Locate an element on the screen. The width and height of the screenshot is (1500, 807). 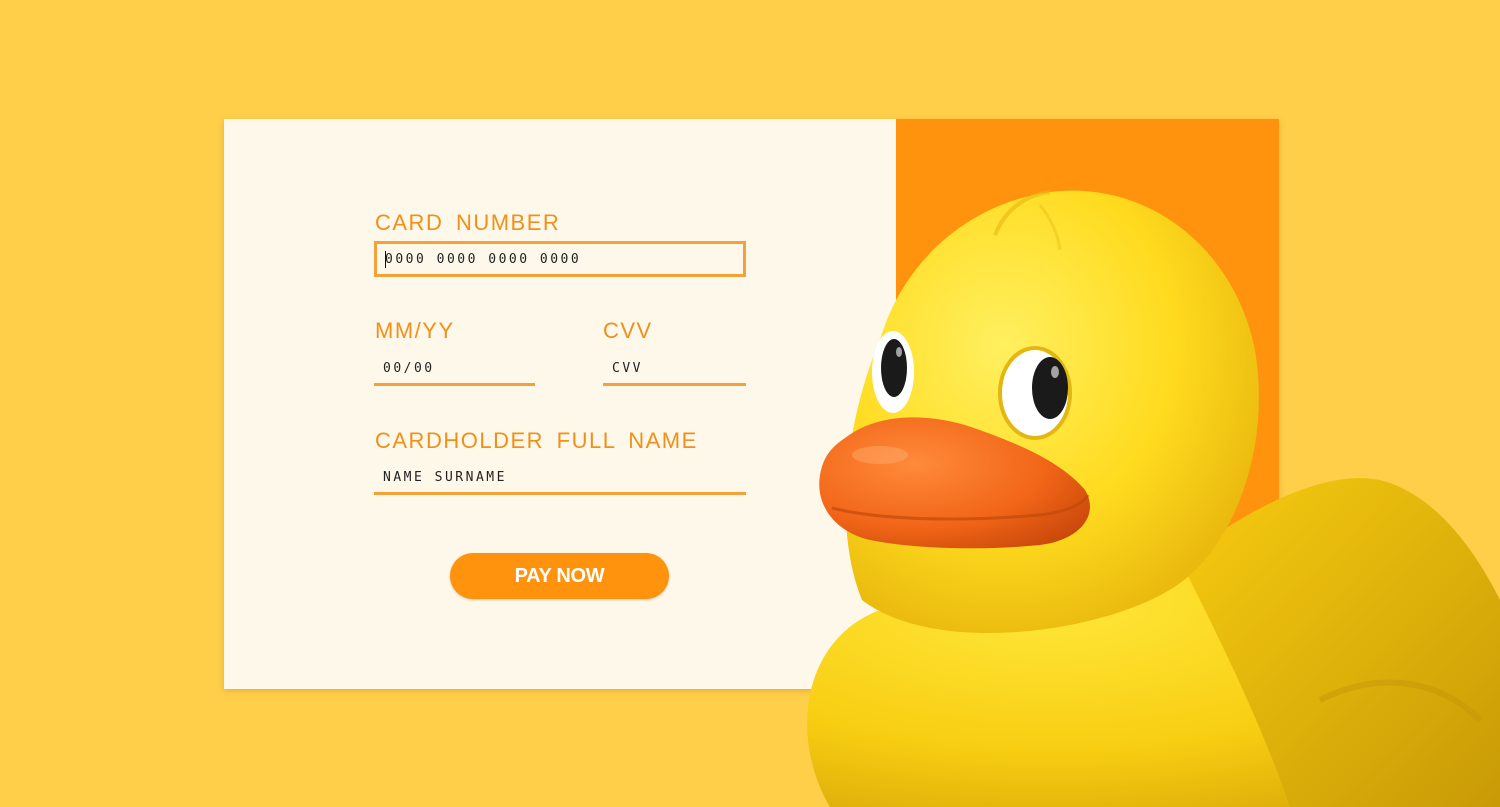
expiry-placeholder: 00/00 is located at coordinates (409, 368).